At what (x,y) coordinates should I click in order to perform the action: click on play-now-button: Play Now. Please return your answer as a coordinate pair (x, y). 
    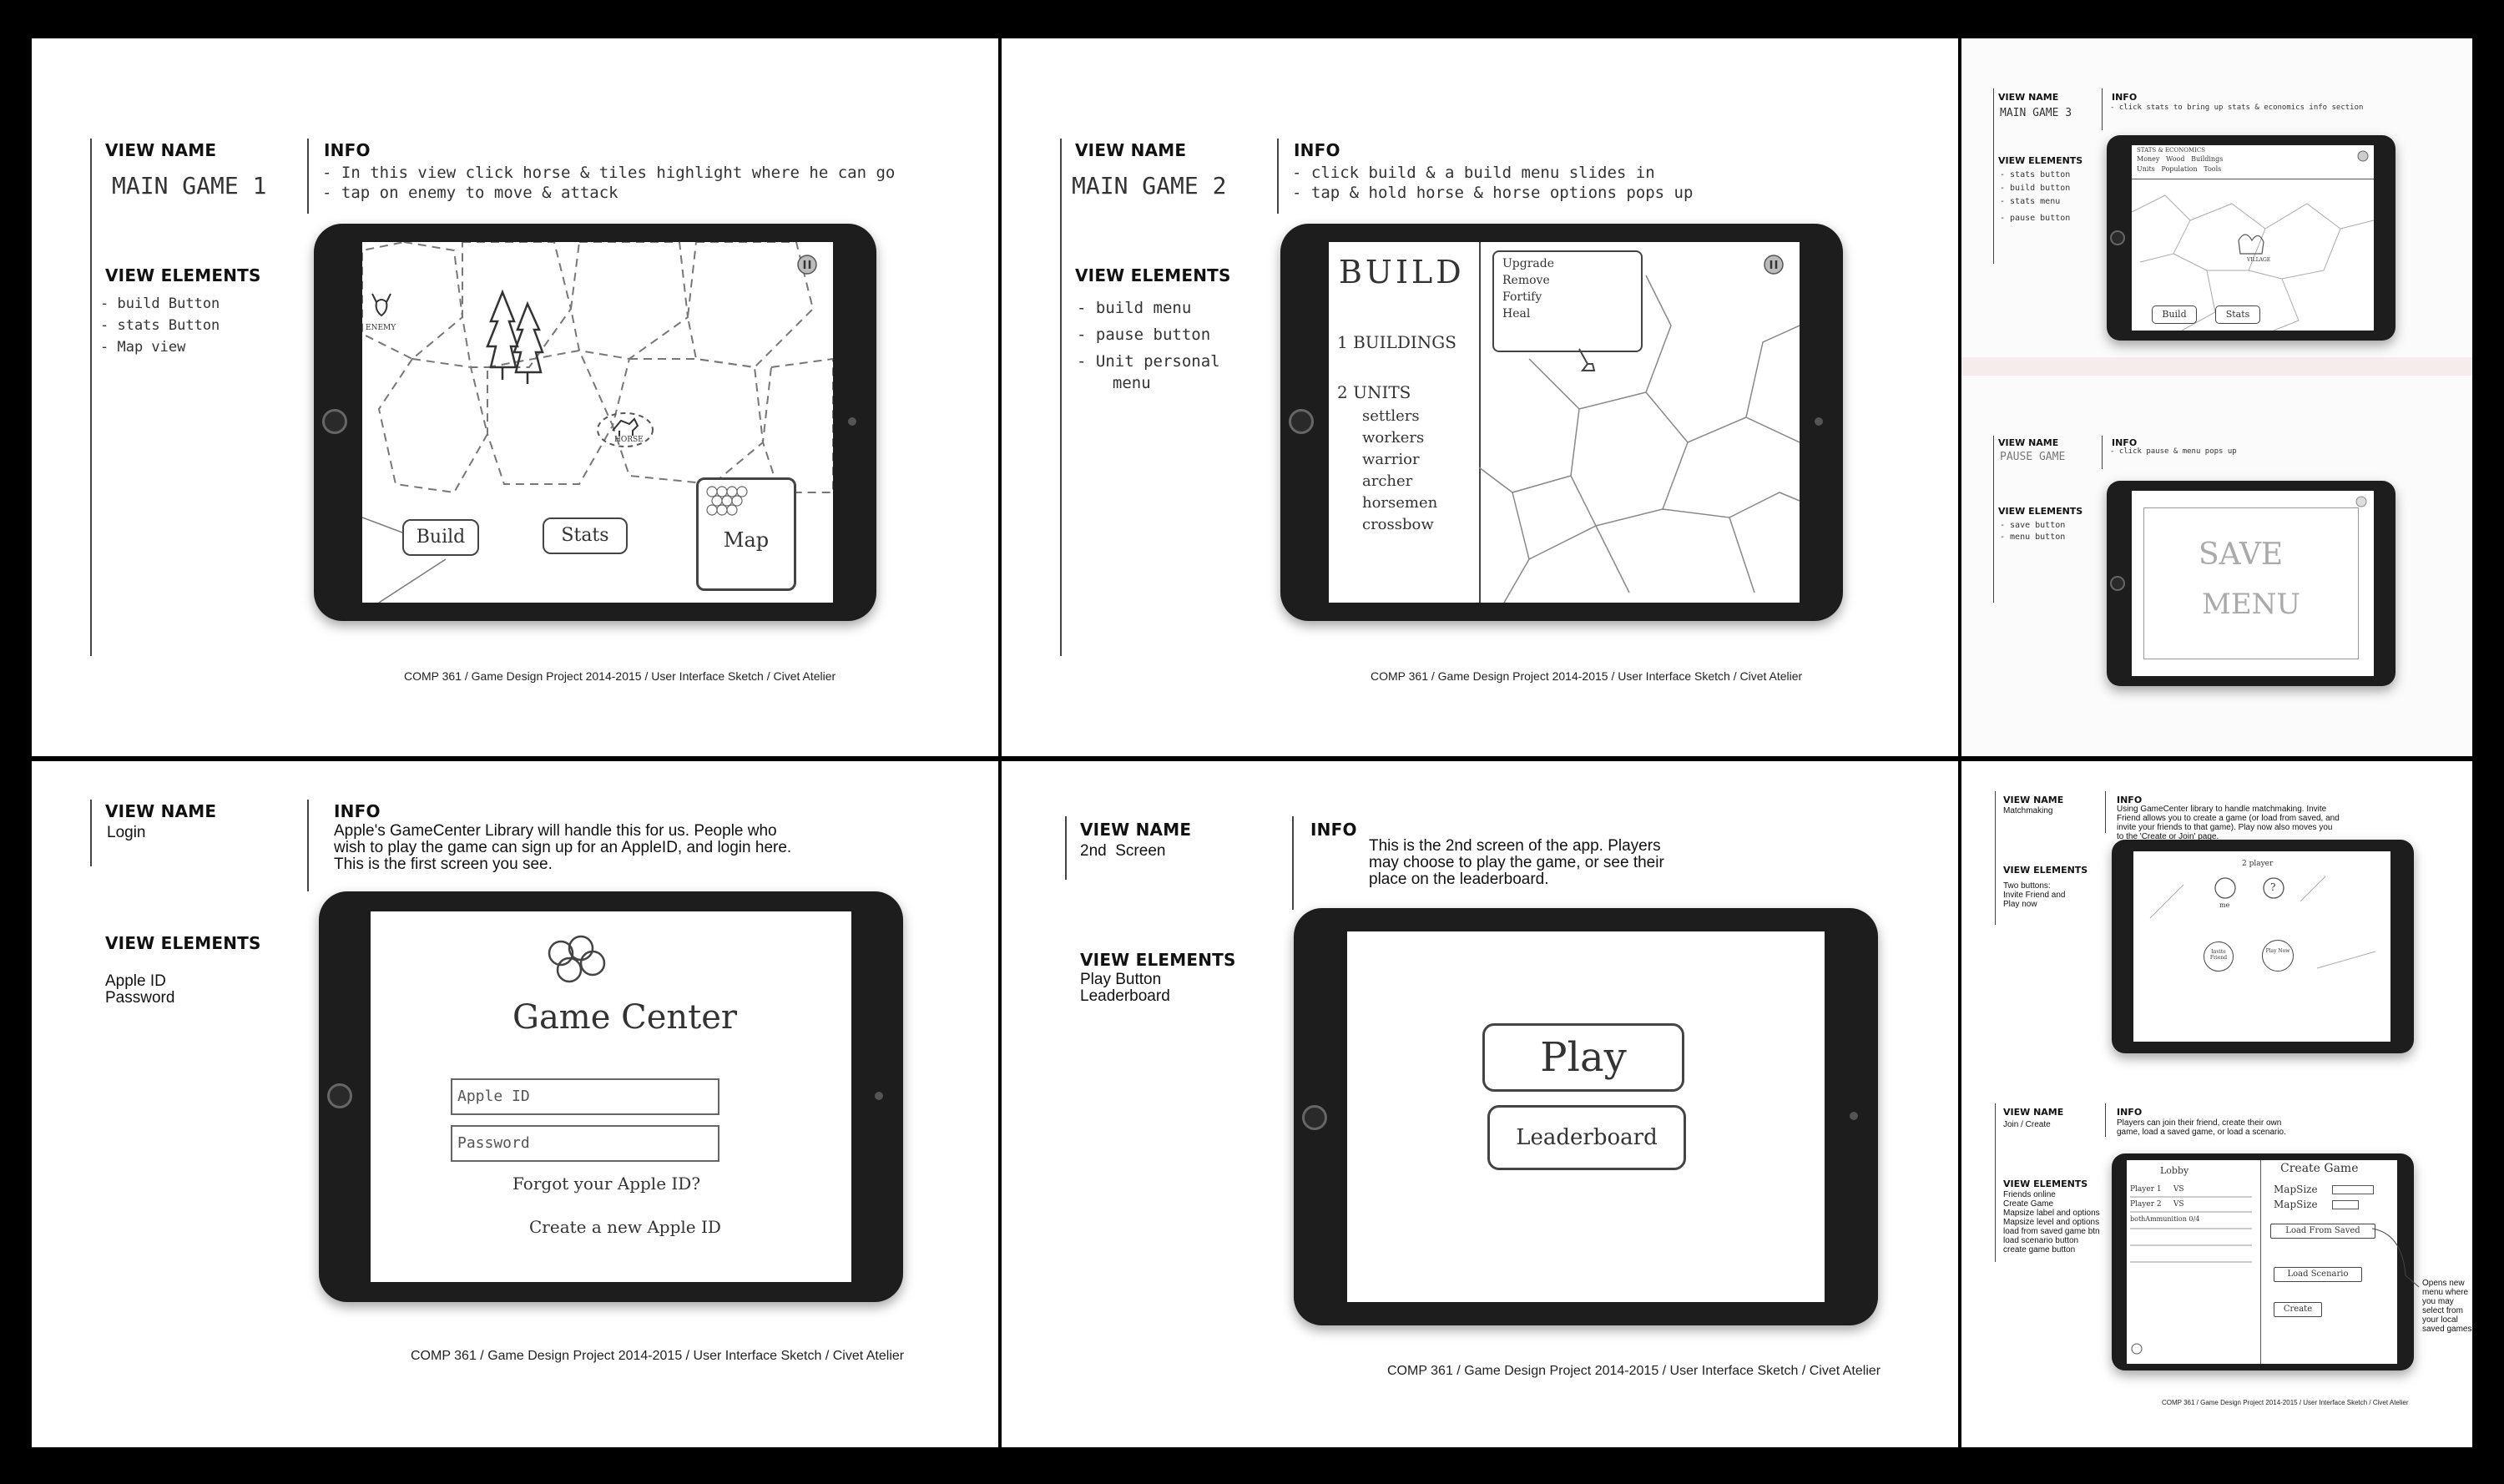
    Looking at the image, I should click on (2278, 956).